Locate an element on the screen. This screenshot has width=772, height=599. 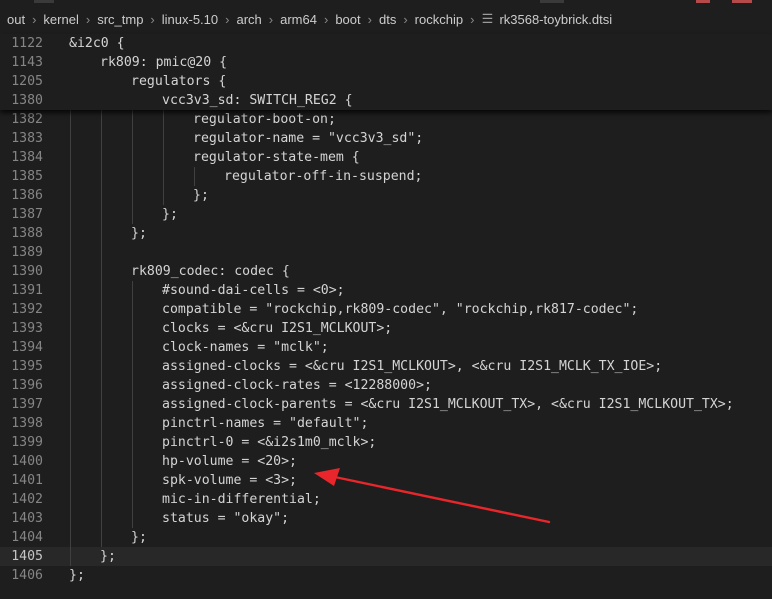
line-number: 1386 is located at coordinates (27, 195).